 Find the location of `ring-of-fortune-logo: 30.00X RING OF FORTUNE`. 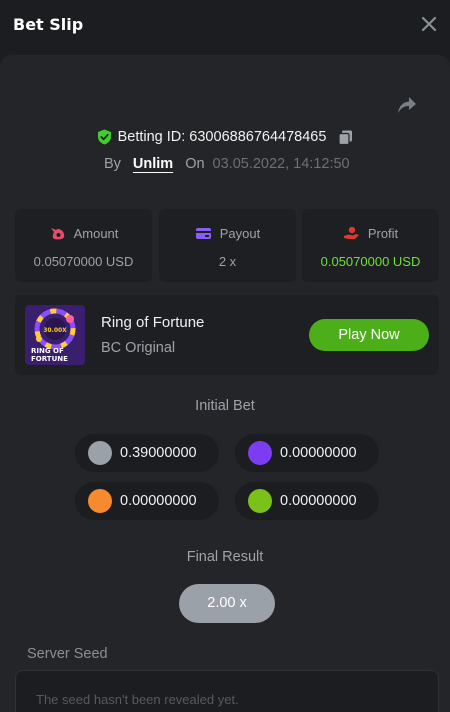

ring-of-fortune-logo: 30.00X RING OF FORTUNE is located at coordinates (55, 335).